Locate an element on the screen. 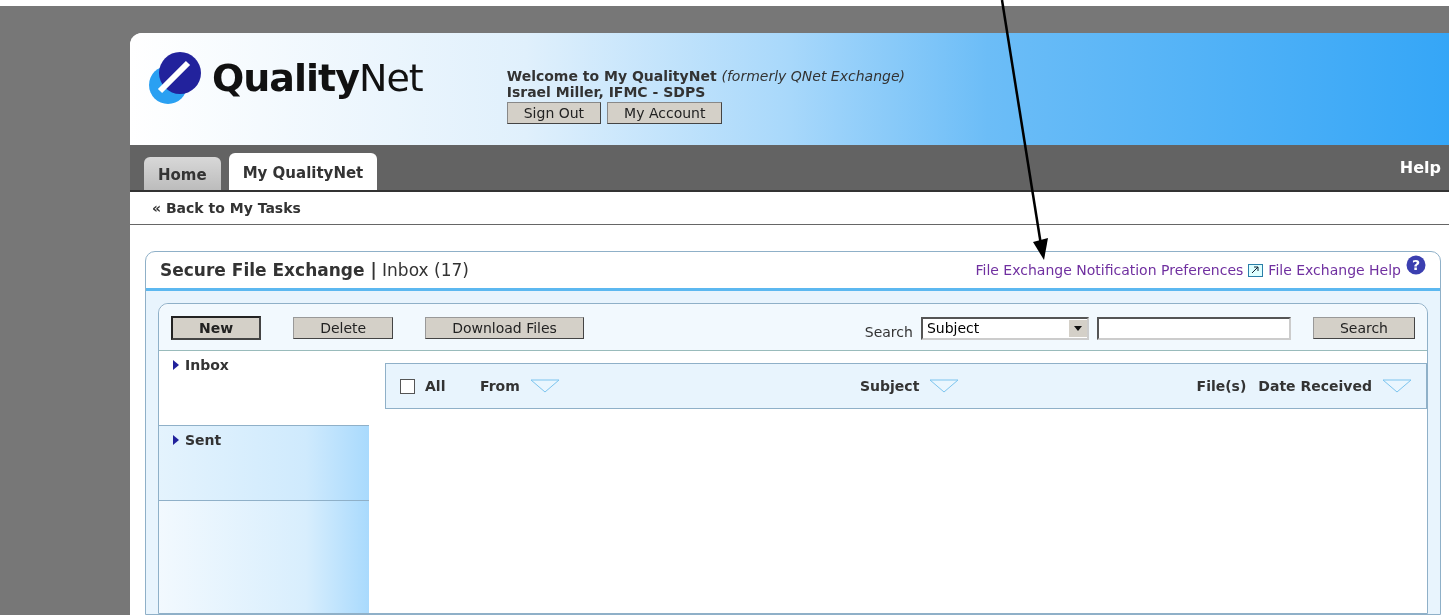 The width and height of the screenshot is (1449, 615). toolbar-button: Delete is located at coordinates (343, 328).